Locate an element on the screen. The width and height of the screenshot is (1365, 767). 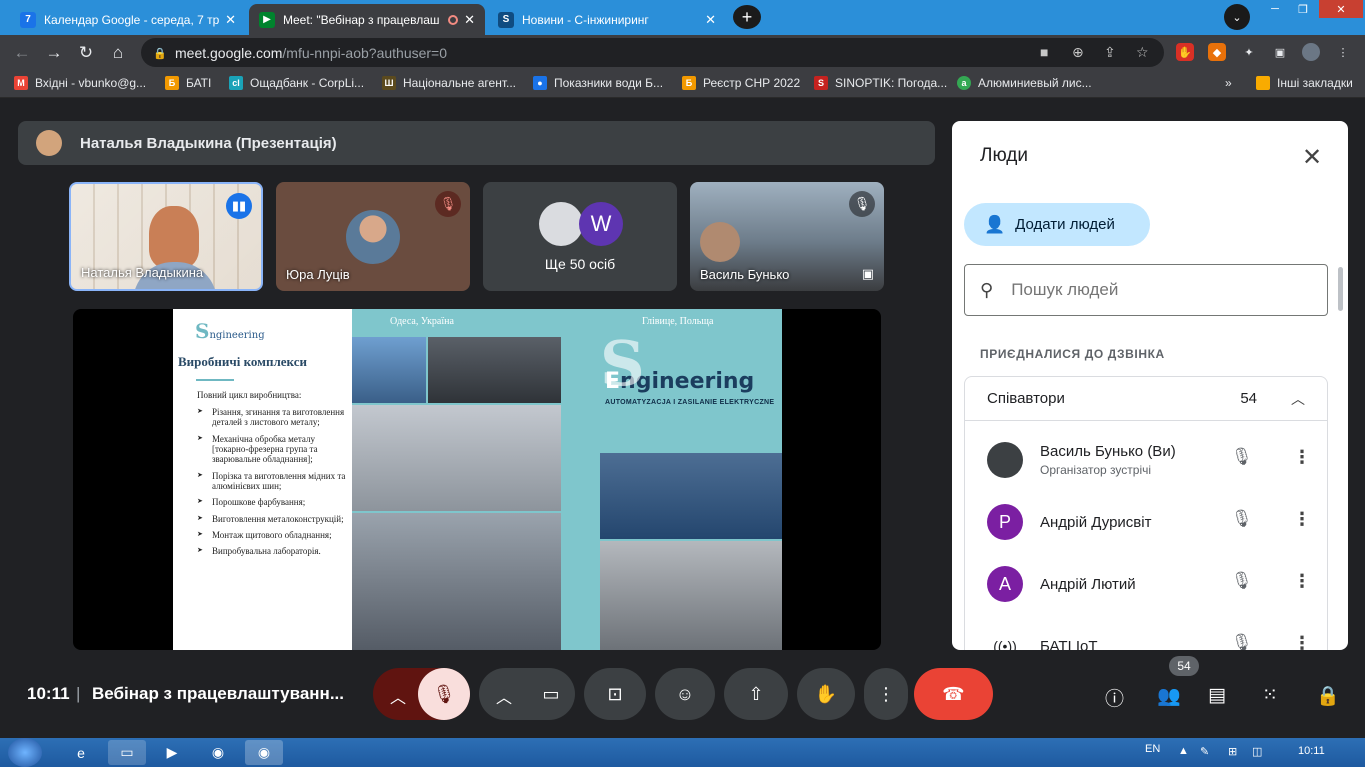
camera-options-chevron-icon: ︿ is located at coordinates (504, 696).